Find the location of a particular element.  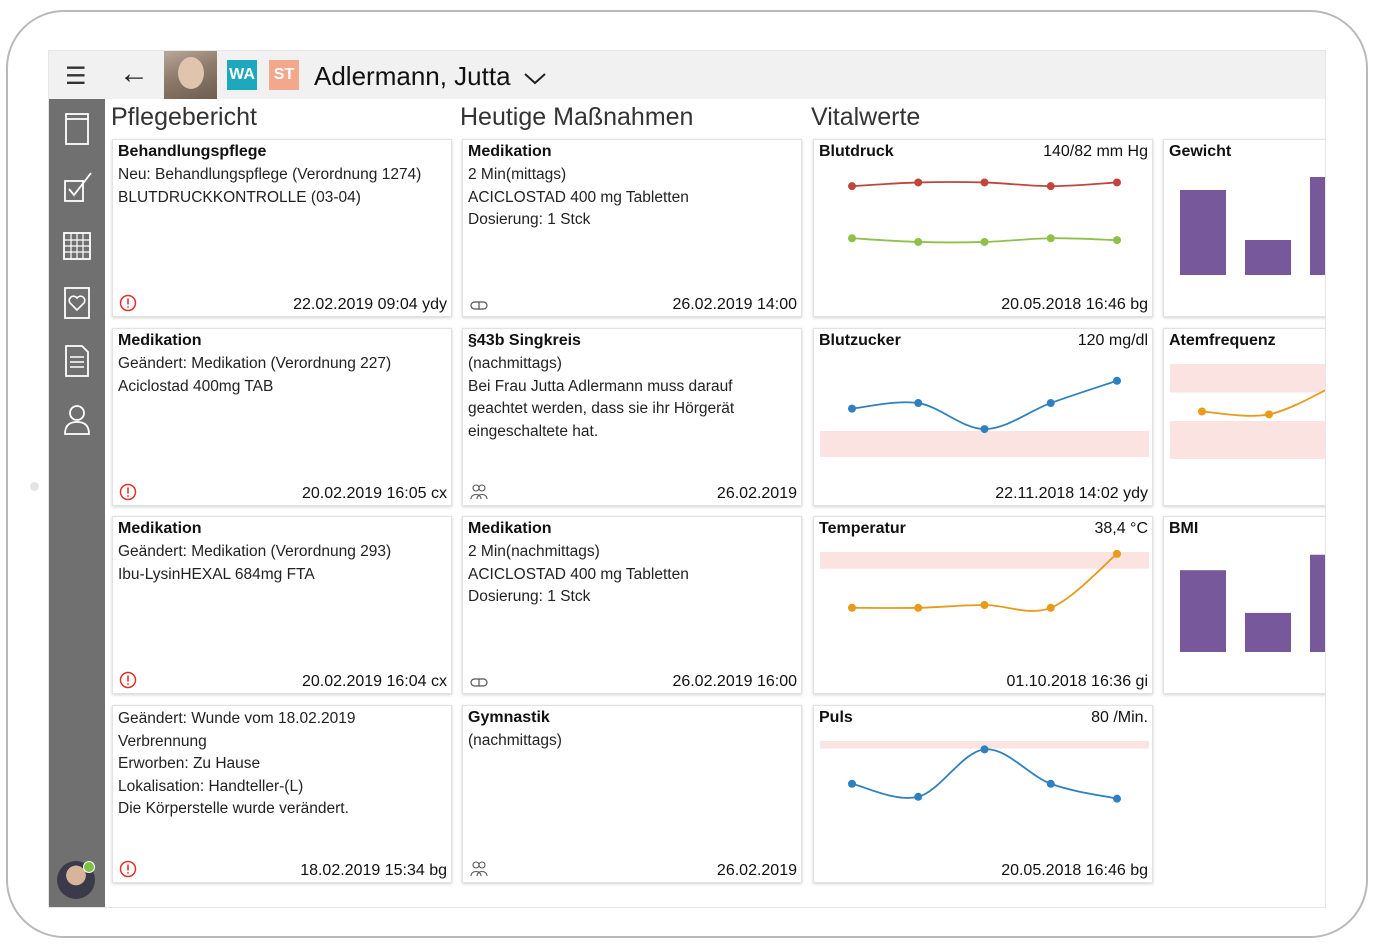

patient-photo is located at coordinates (190, 75).